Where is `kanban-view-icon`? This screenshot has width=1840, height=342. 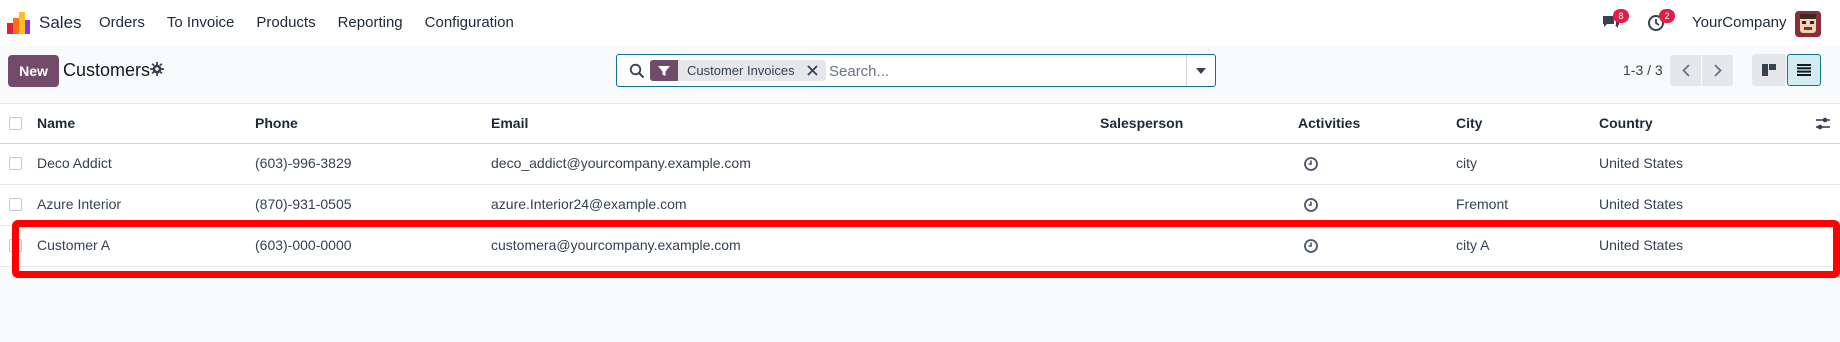
kanban-view-icon is located at coordinates (1769, 70).